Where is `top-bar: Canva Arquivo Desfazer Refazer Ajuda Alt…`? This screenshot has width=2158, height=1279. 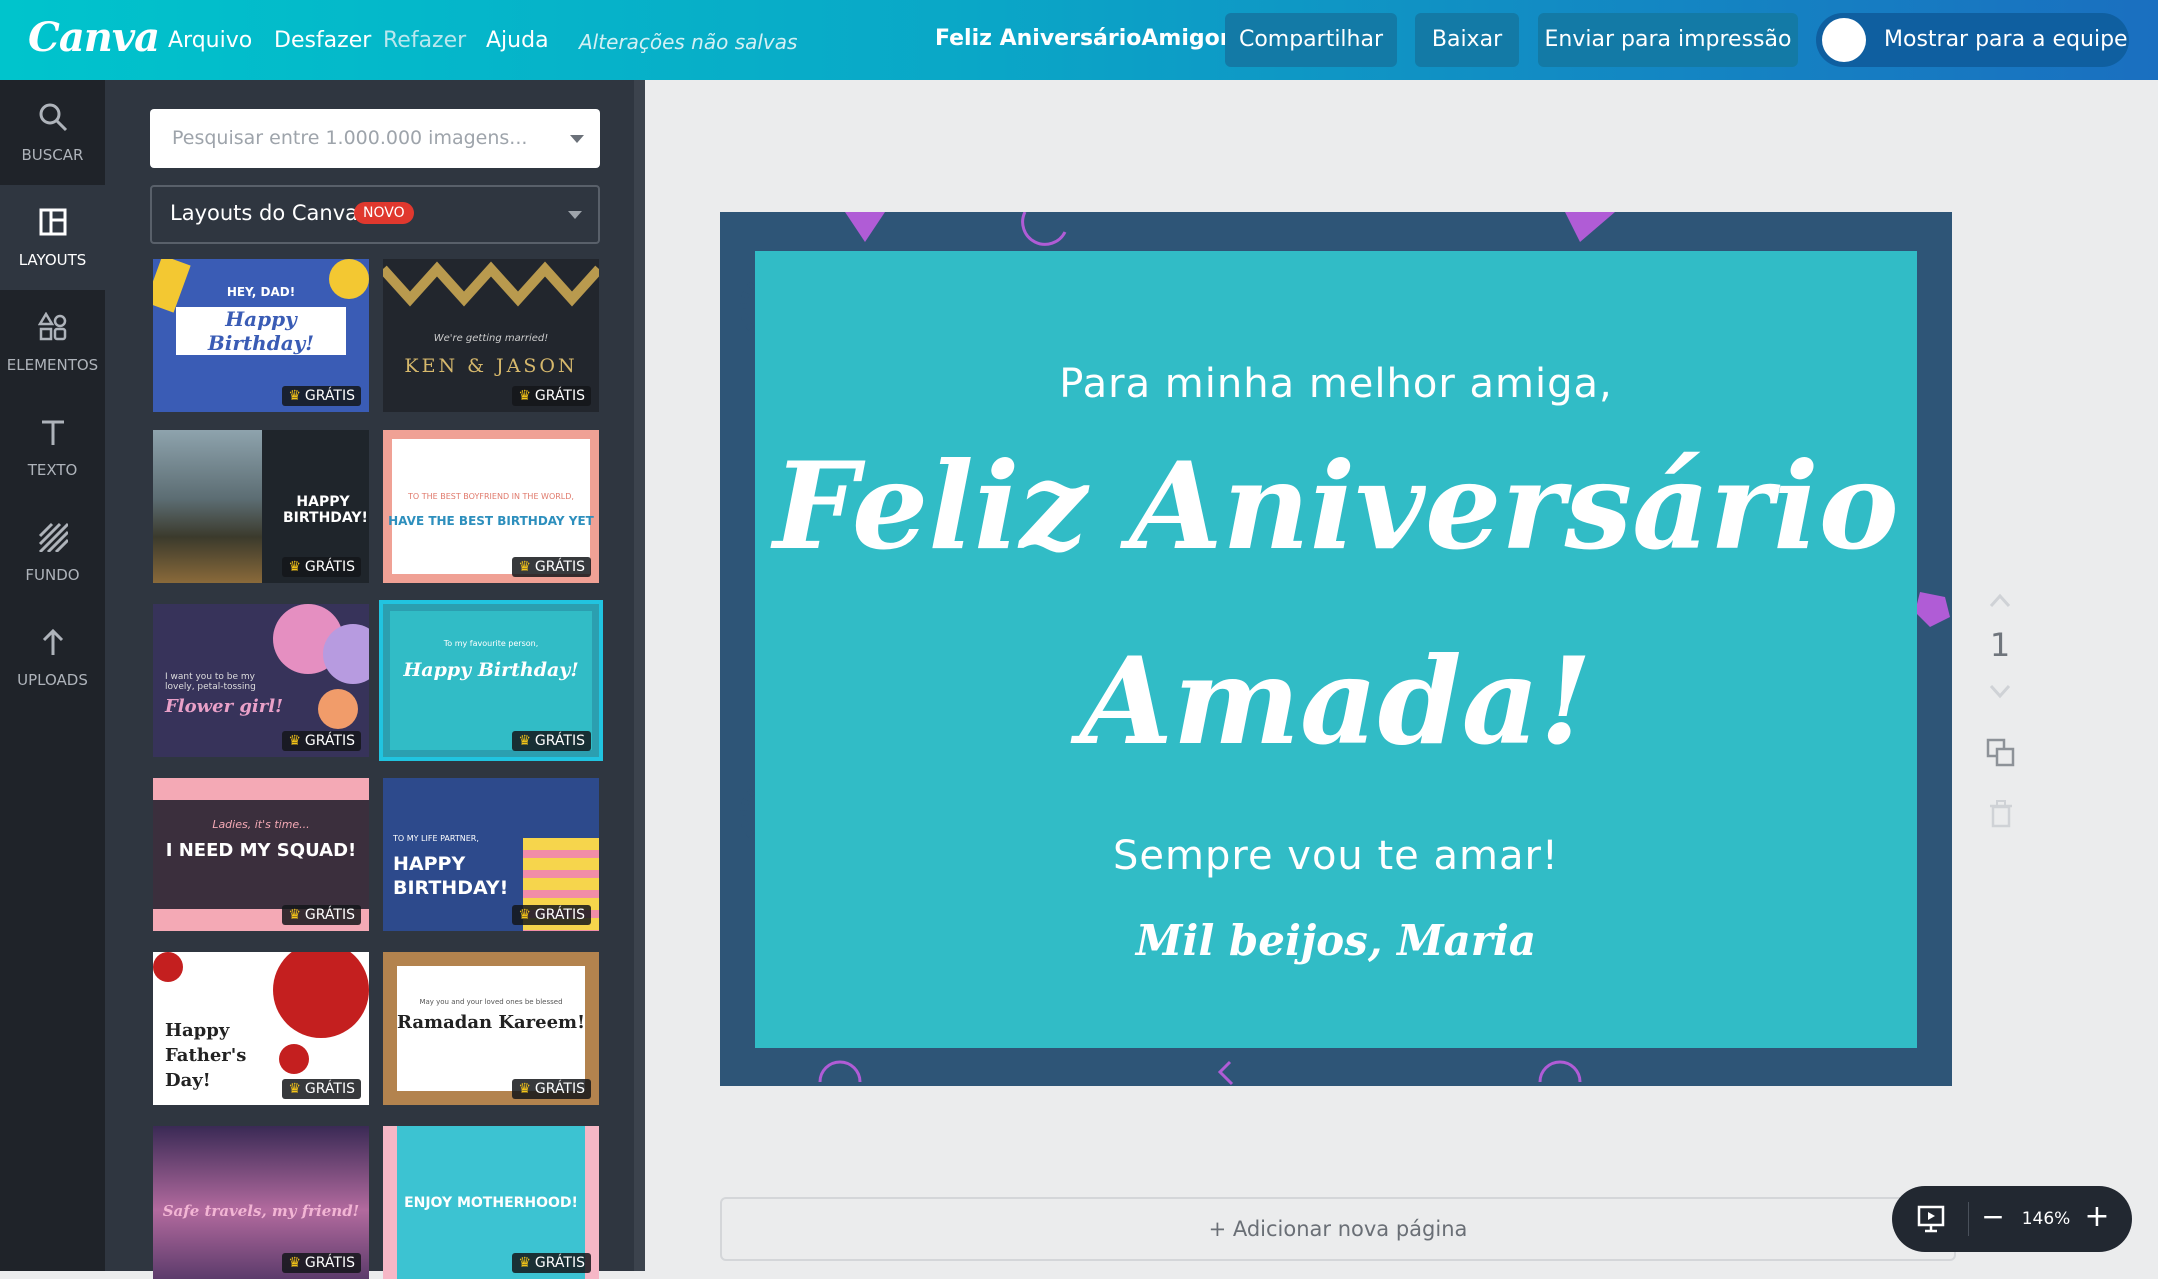 top-bar: Canva Arquivo Desfazer Refazer Ajuda Alt… is located at coordinates (1079, 40).